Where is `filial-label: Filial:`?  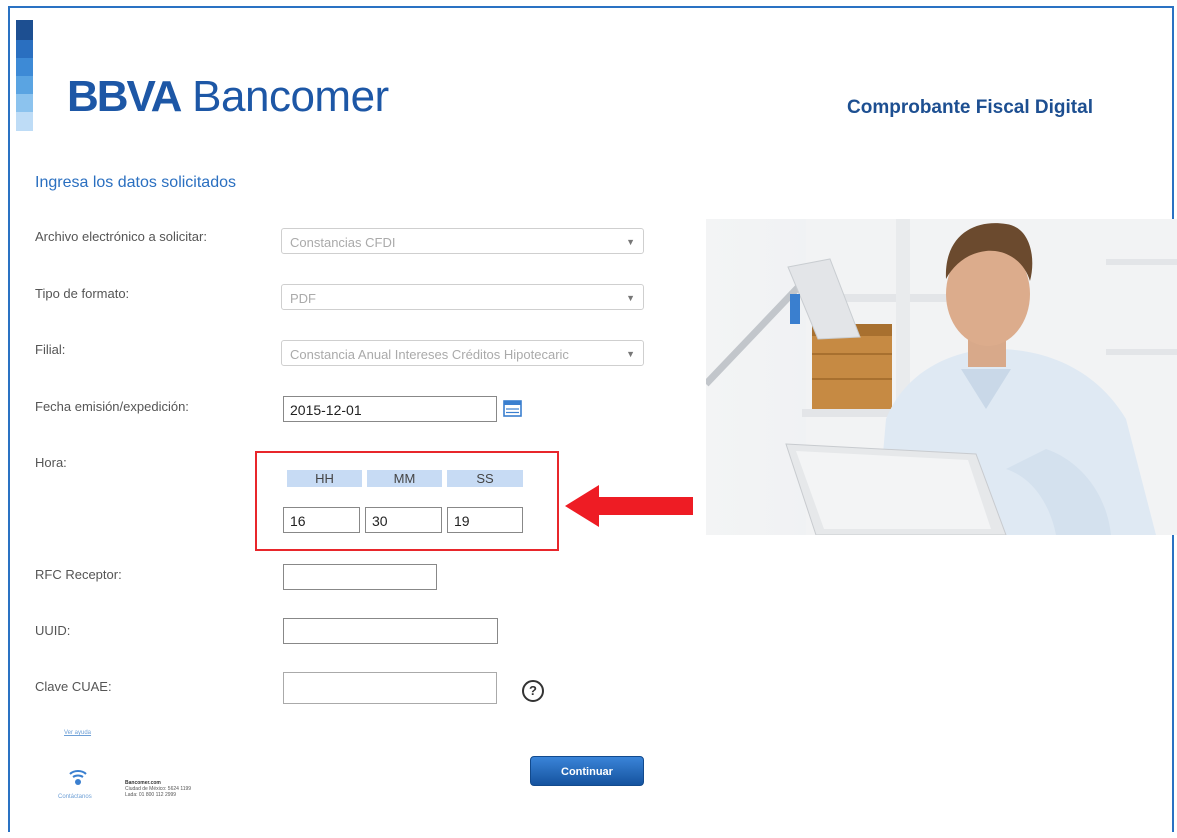 filial-label: Filial: is located at coordinates (50, 349).